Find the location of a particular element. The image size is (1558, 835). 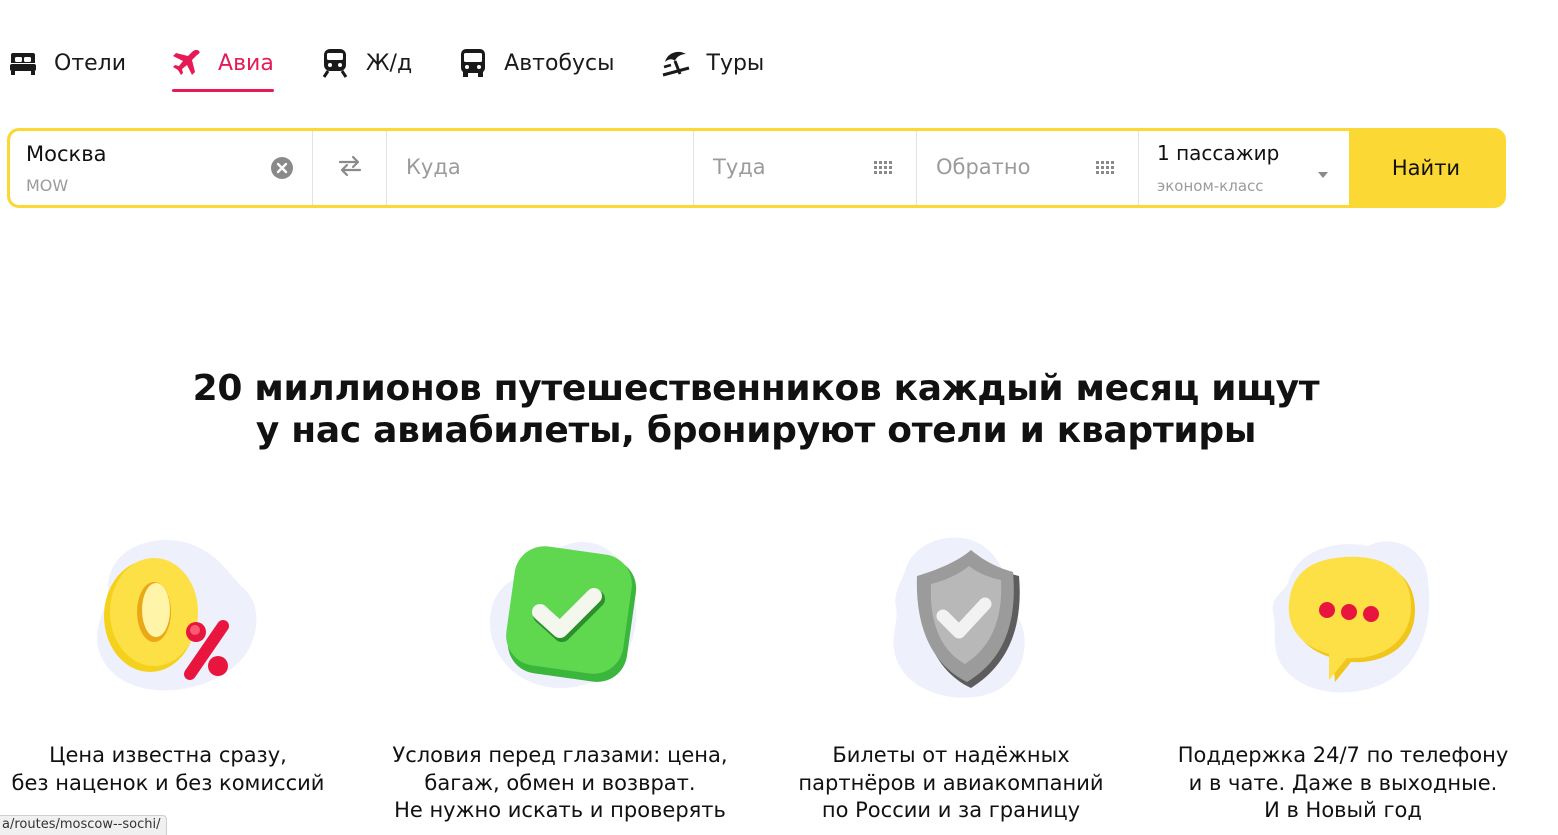

service-tabs: Отели Авиа Ж/д Автобусы Туры is located at coordinates (409, 68).